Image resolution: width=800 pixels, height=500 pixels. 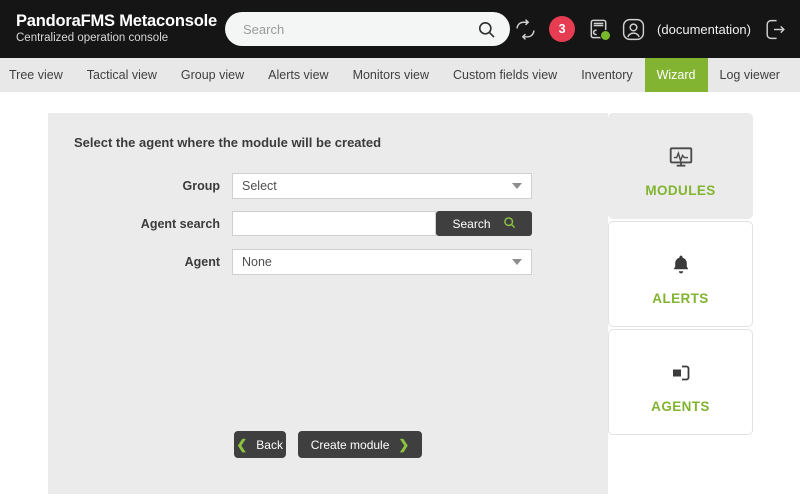 What do you see at coordinates (680, 190) in the screenshot?
I see `card-modules-label: MODULES` at bounding box center [680, 190].